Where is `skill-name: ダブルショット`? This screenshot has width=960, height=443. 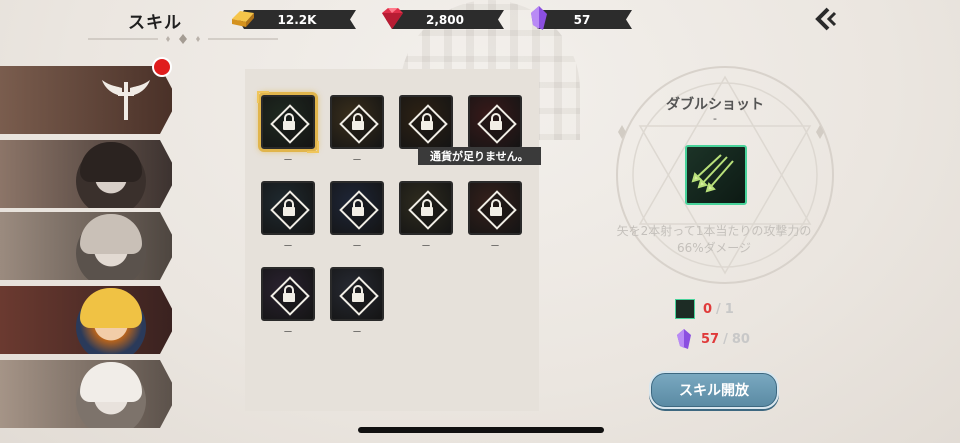 skill-name: ダブルショット is located at coordinates (715, 105).